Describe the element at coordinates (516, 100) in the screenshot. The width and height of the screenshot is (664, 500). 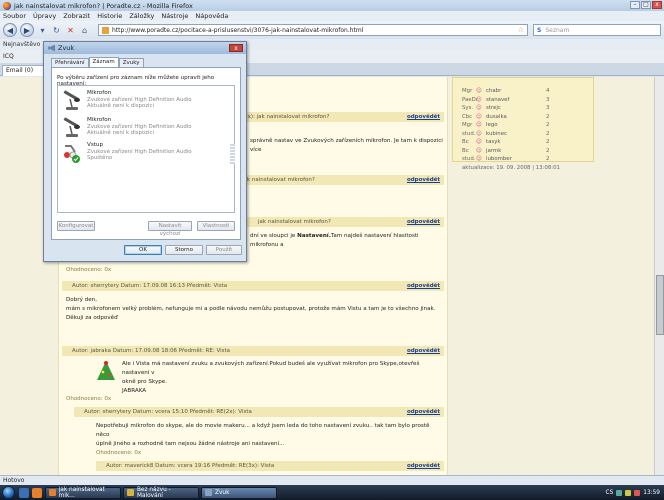
I see `user-link: stanavef` at that location.